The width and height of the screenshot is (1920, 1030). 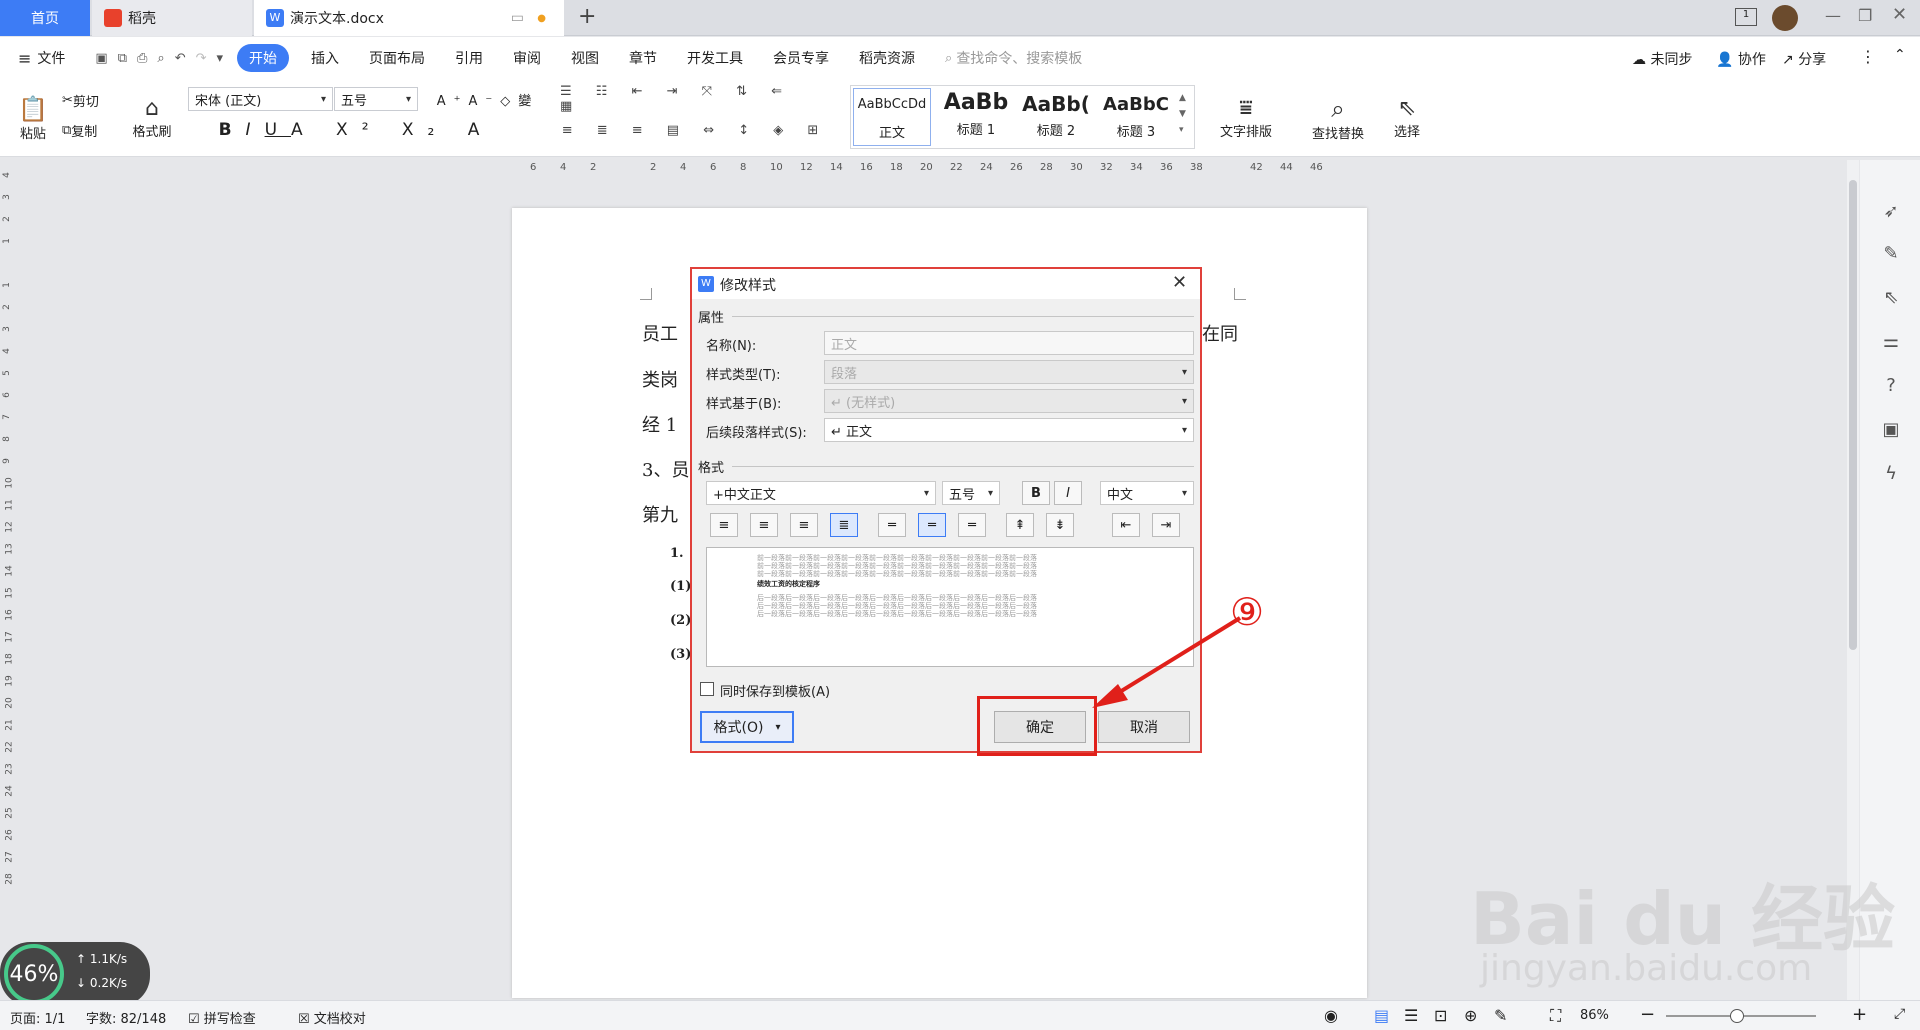 I want to click on pen-icon: ✎, so click(x=1891, y=253).